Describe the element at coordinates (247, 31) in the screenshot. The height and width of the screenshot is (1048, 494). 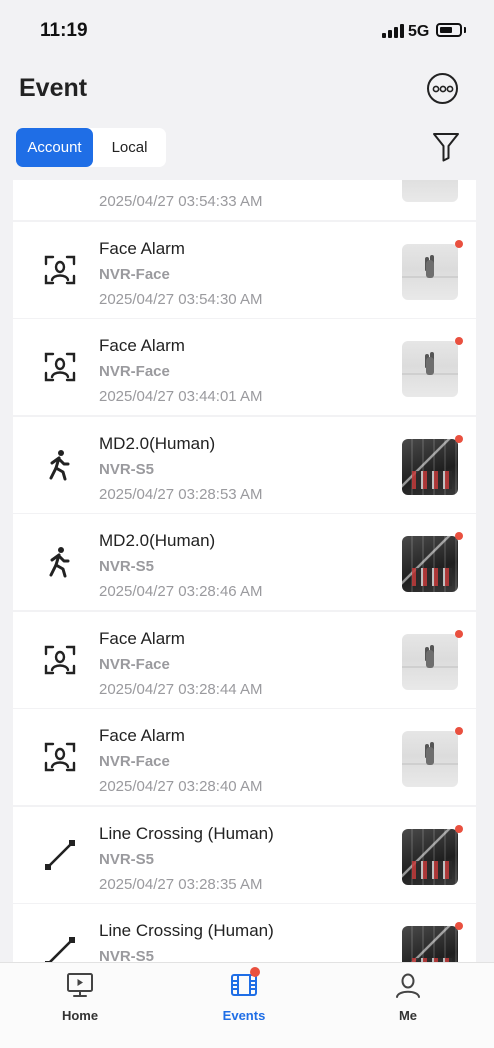
I see `status-bar: 11:19 5G` at that location.